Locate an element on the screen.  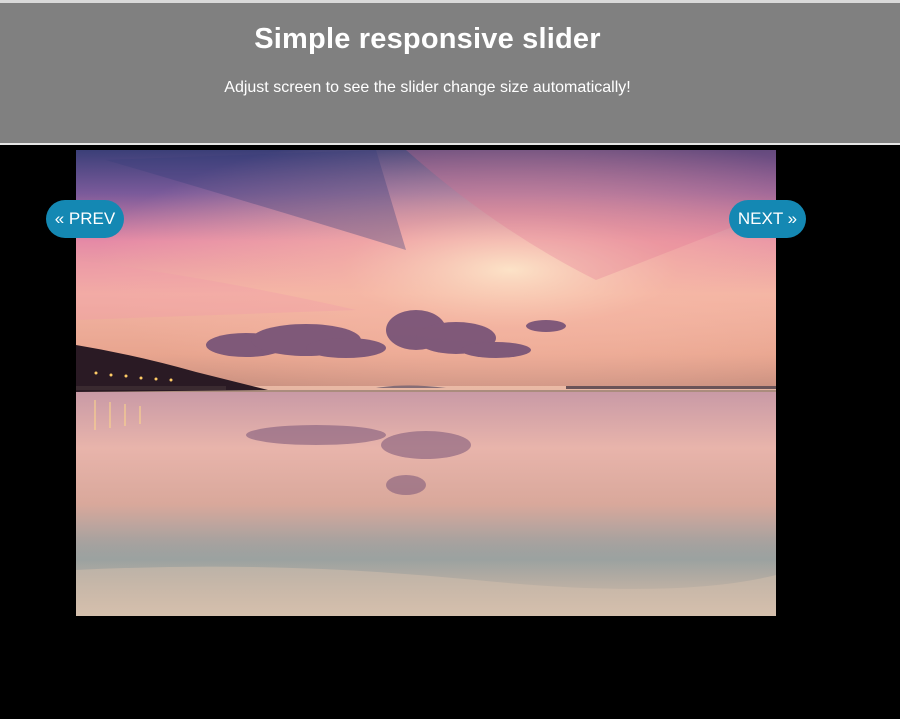
header-divider is located at coordinates (450, 144).